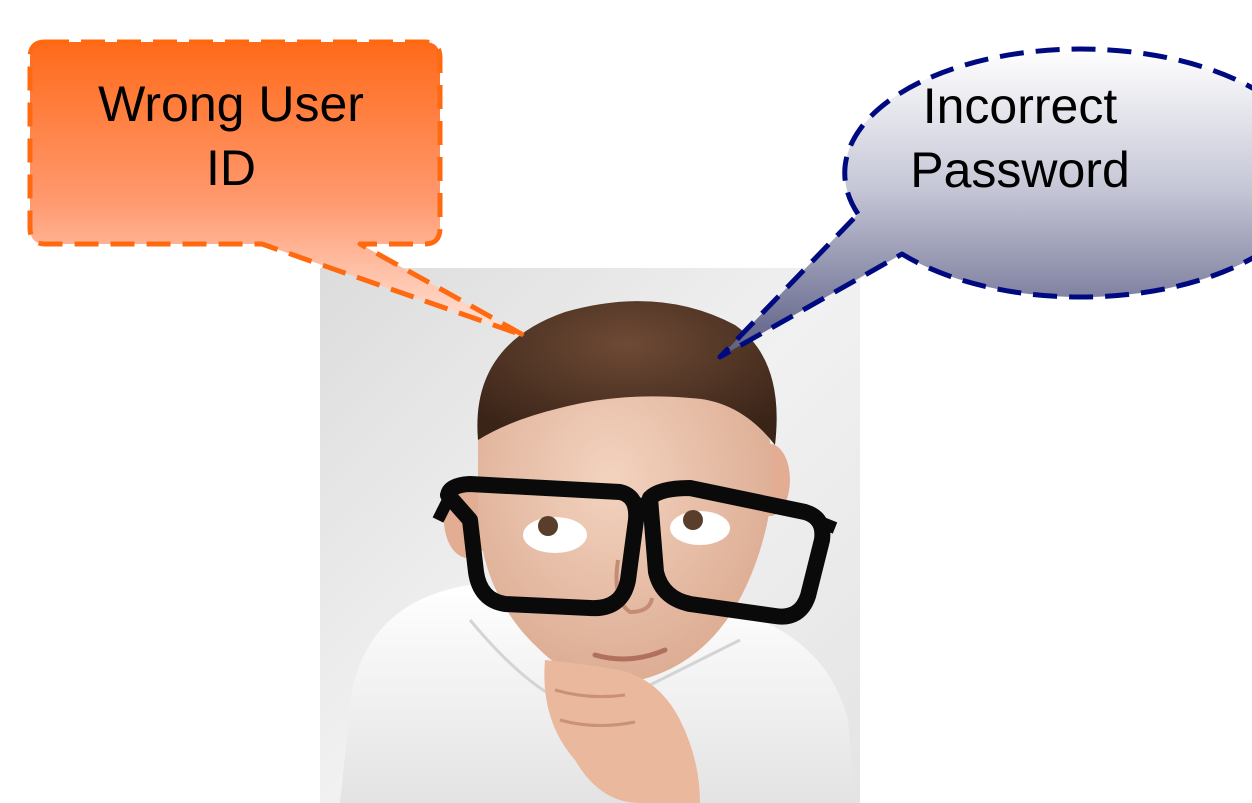 This screenshot has width=1252, height=803. What do you see at coordinates (231, 168) in the screenshot?
I see `wrong-user-id-line-2: ID` at bounding box center [231, 168].